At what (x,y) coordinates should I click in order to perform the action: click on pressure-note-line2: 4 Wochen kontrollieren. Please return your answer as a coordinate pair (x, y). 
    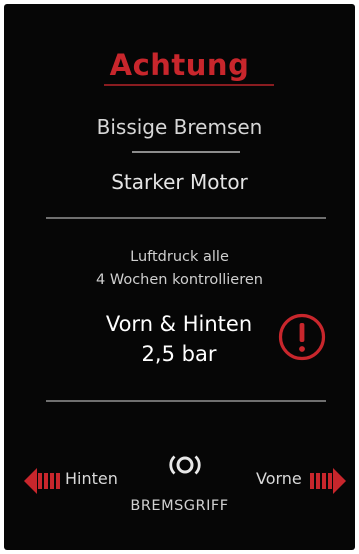
    Looking at the image, I should click on (179, 280).